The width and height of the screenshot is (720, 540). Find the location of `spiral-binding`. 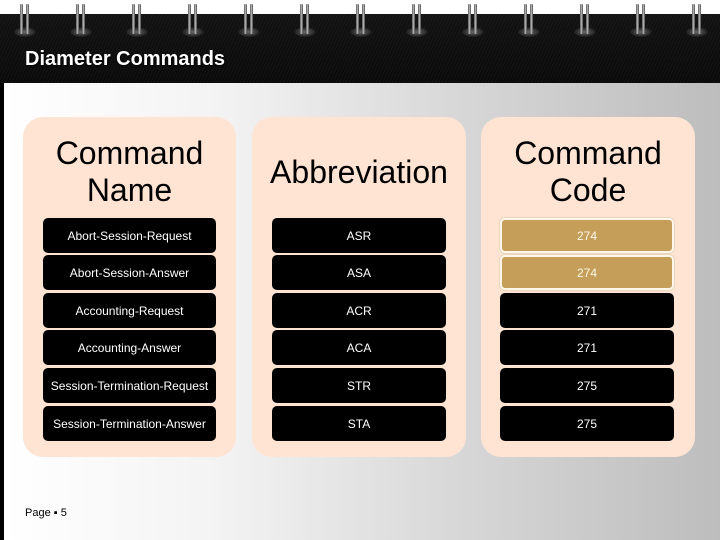

spiral-binding is located at coordinates (360, 20).